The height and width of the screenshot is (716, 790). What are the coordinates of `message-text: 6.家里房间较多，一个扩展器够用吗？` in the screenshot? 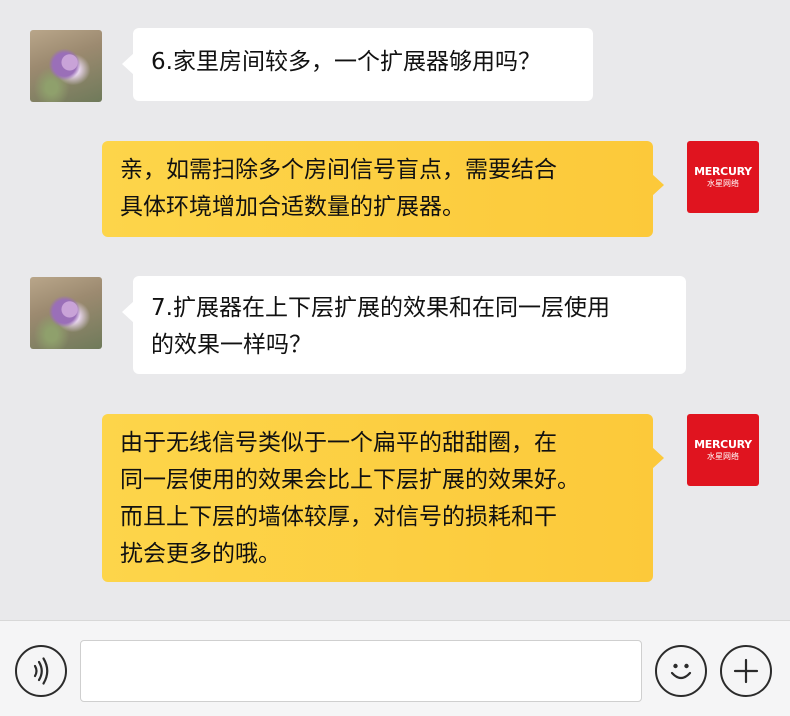 It's located at (346, 62).